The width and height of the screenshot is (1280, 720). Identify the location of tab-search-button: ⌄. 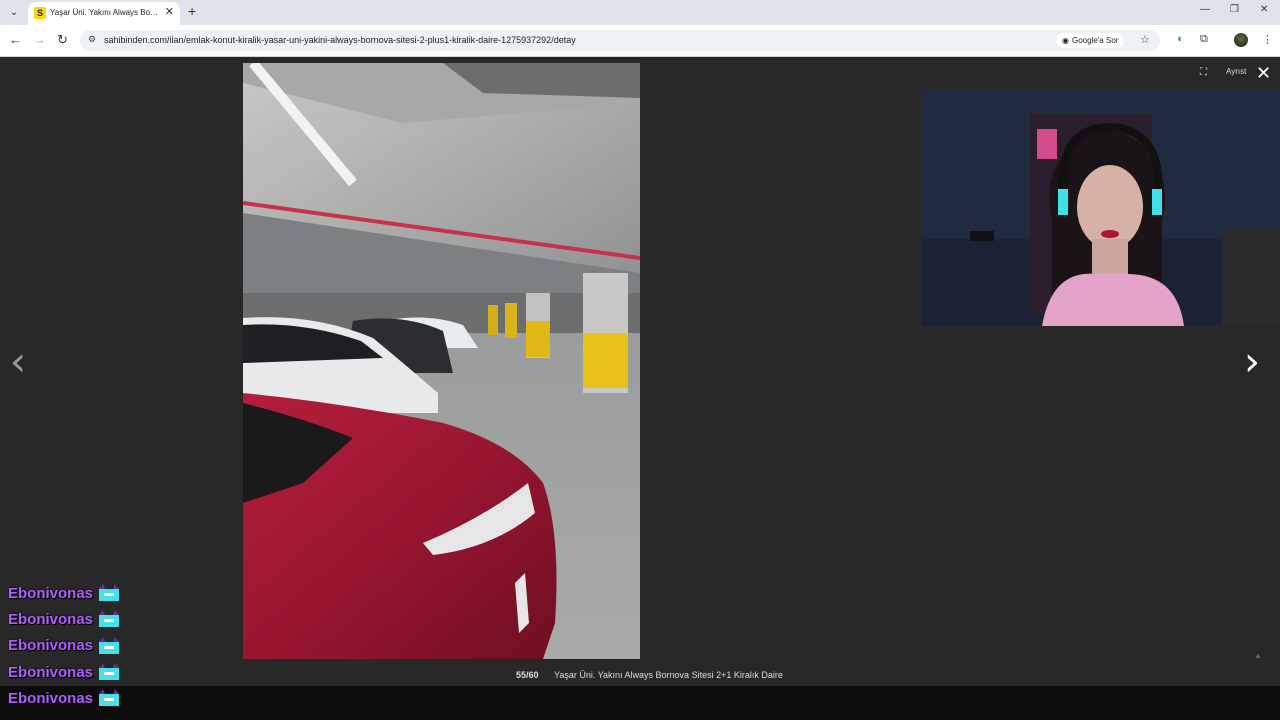
(14, 12).